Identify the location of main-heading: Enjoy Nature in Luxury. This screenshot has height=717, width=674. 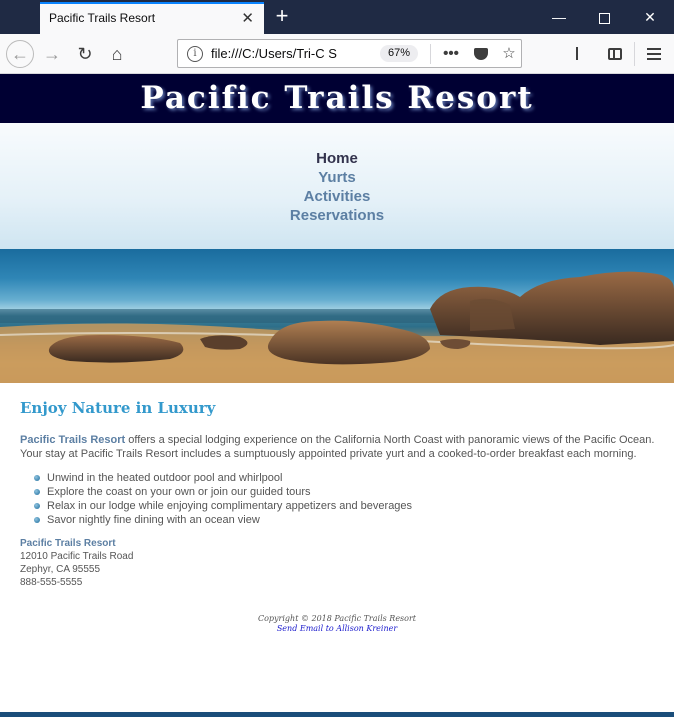
(118, 408).